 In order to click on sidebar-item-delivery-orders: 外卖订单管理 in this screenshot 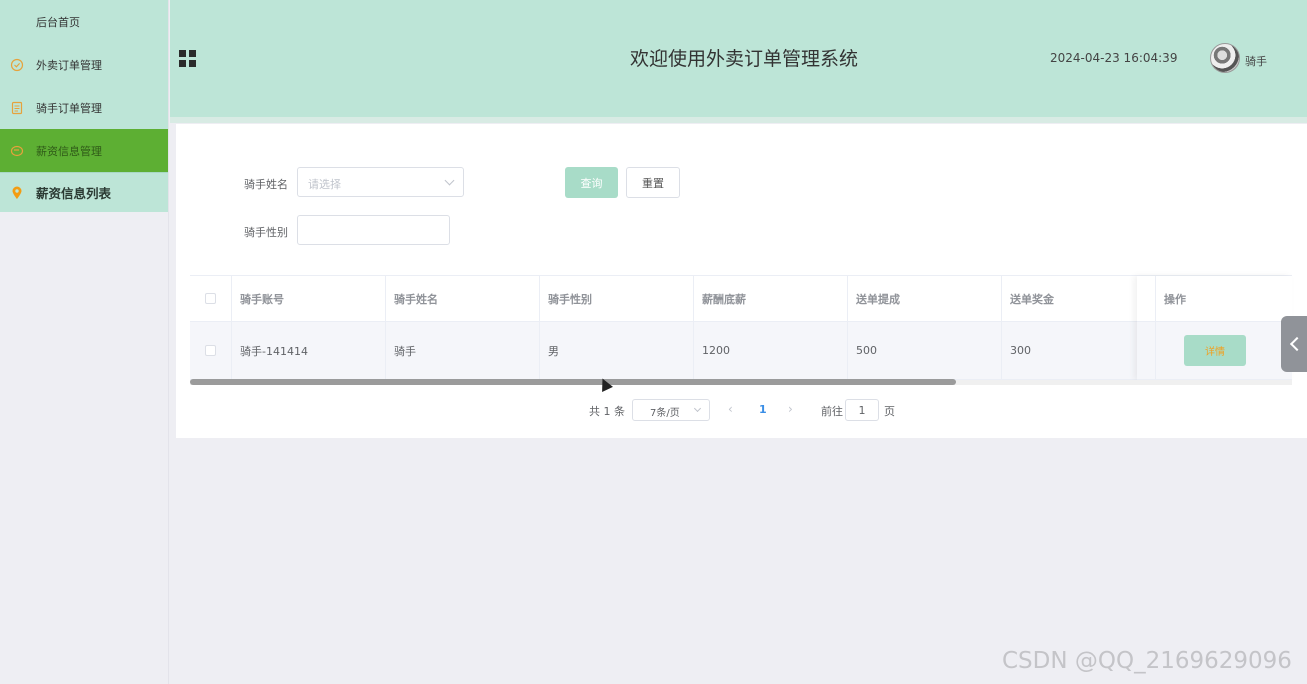, I will do `click(84, 64)`.